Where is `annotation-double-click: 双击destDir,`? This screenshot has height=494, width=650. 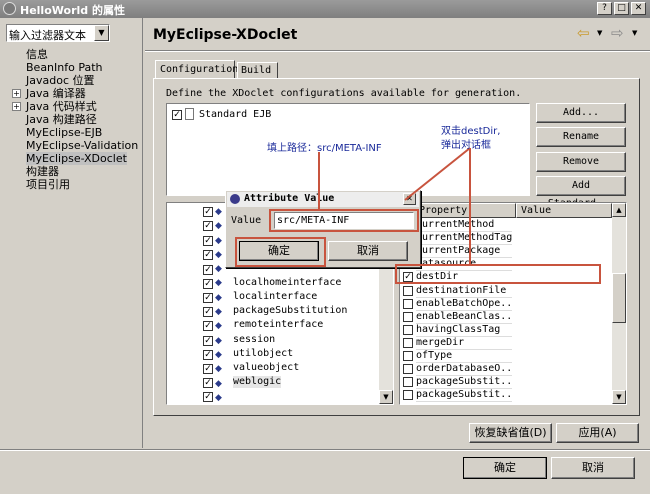
annotation-double-click: 双击destDir, is located at coordinates (471, 131).